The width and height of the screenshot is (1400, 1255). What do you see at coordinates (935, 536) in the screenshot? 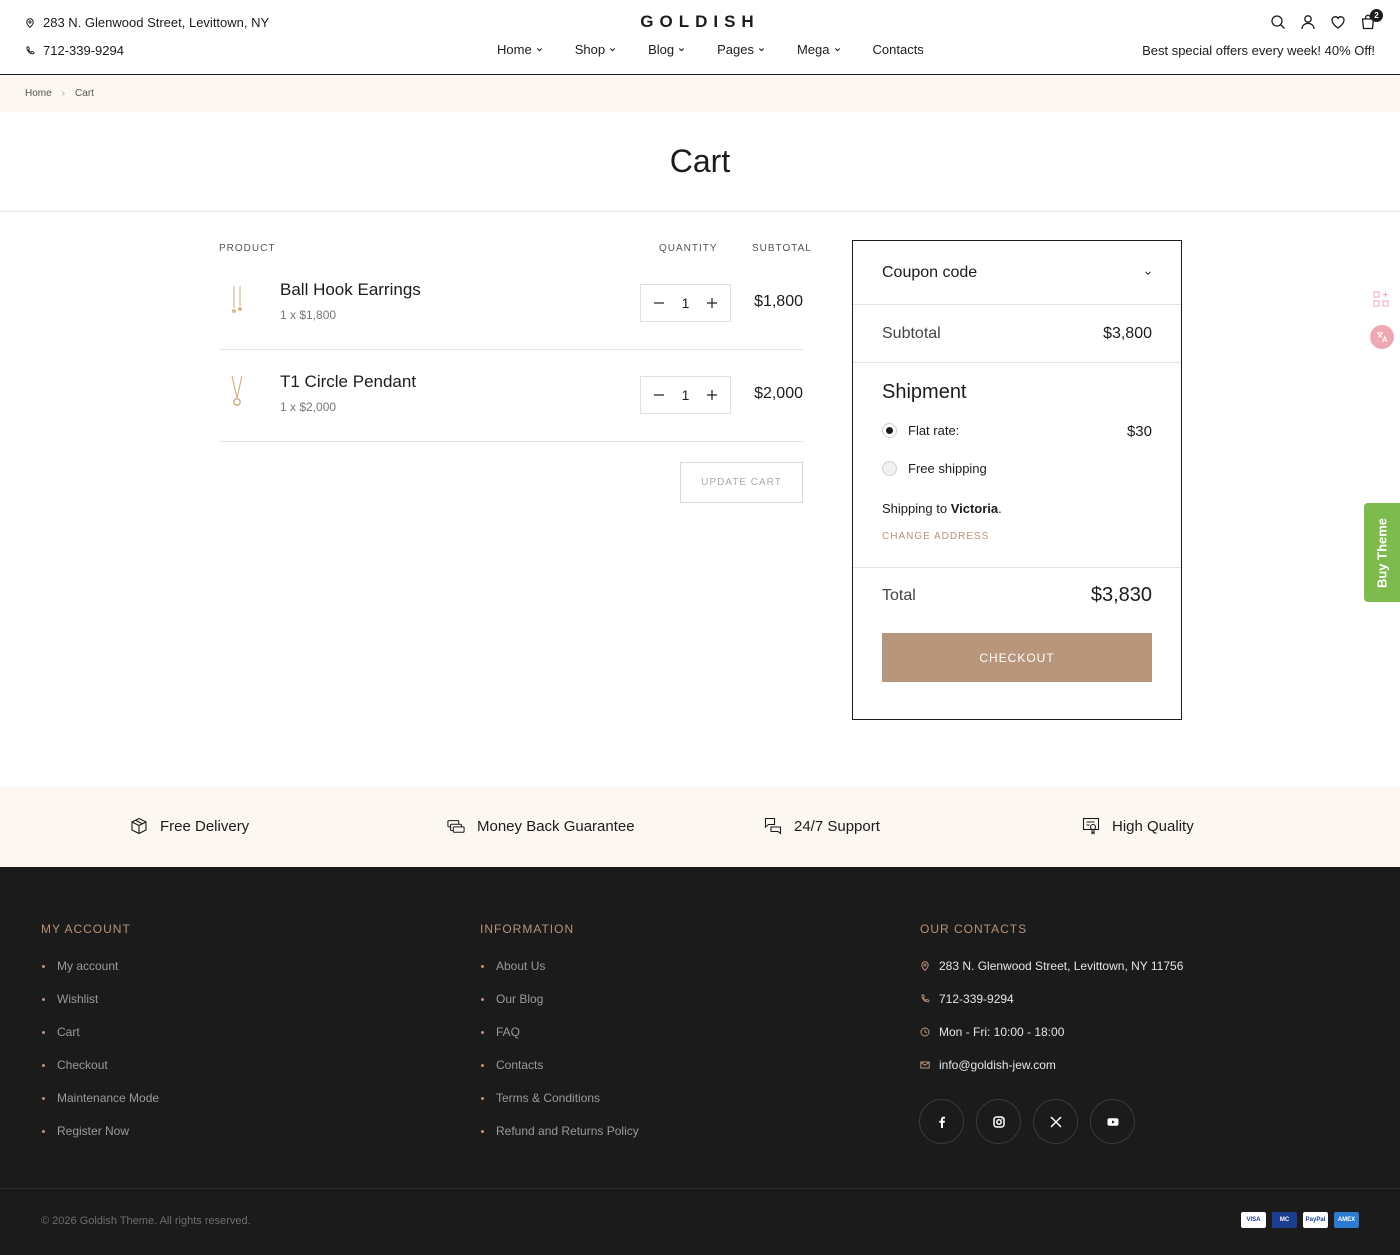
I see `change-address-link: CHANGE ADDRESS` at bounding box center [935, 536].